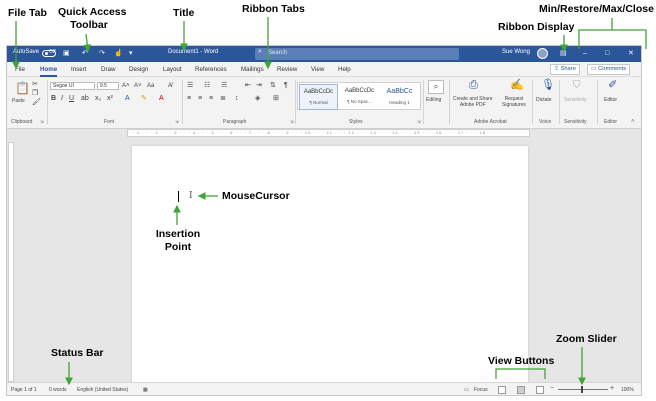 The width and height of the screenshot is (656, 401). Describe the element at coordinates (110, 99) in the screenshot. I see `superscript-icon: x²` at that location.